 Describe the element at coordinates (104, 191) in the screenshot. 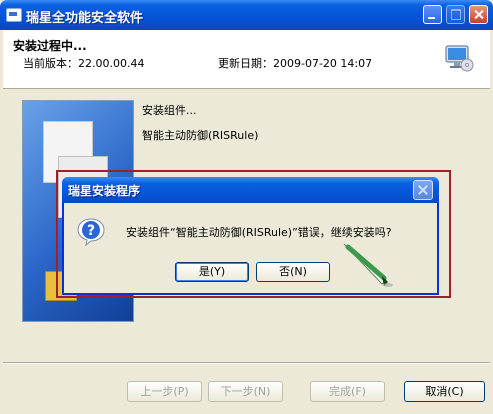

I see `dialog-title: 瑞星安装程序` at that location.